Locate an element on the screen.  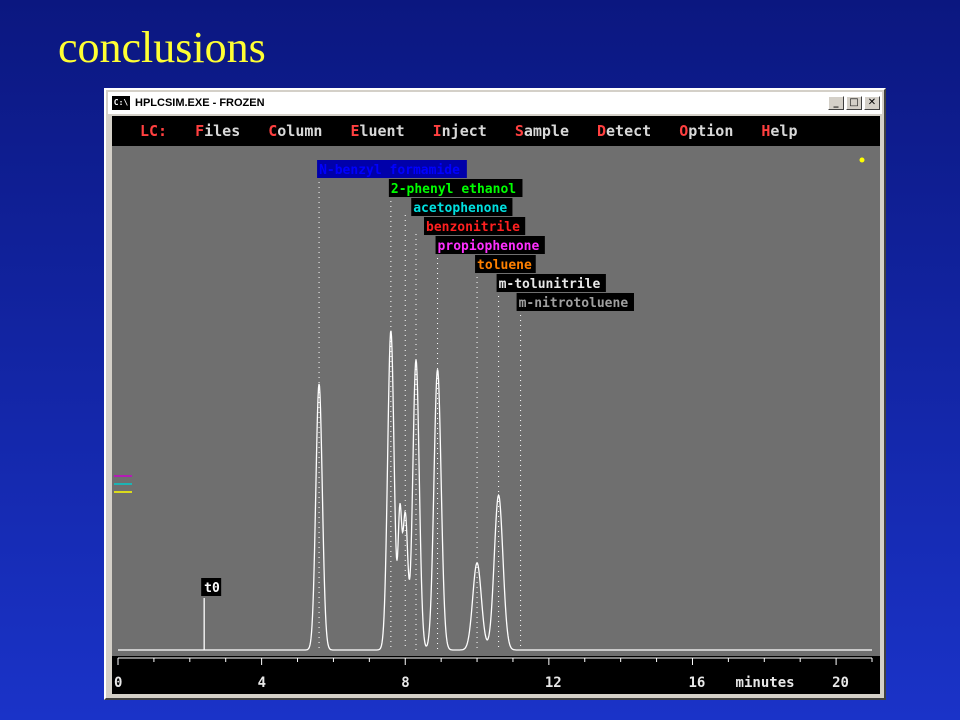
peak-label-6: m-tolunitrile is located at coordinates (550, 284).